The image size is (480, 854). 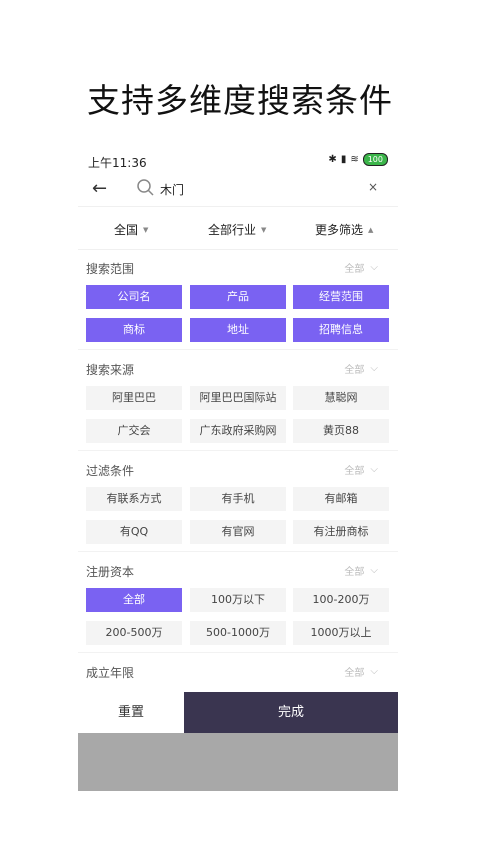 What do you see at coordinates (110, 572) in the screenshot?
I see `section-title-capital: 注册资本` at bounding box center [110, 572].